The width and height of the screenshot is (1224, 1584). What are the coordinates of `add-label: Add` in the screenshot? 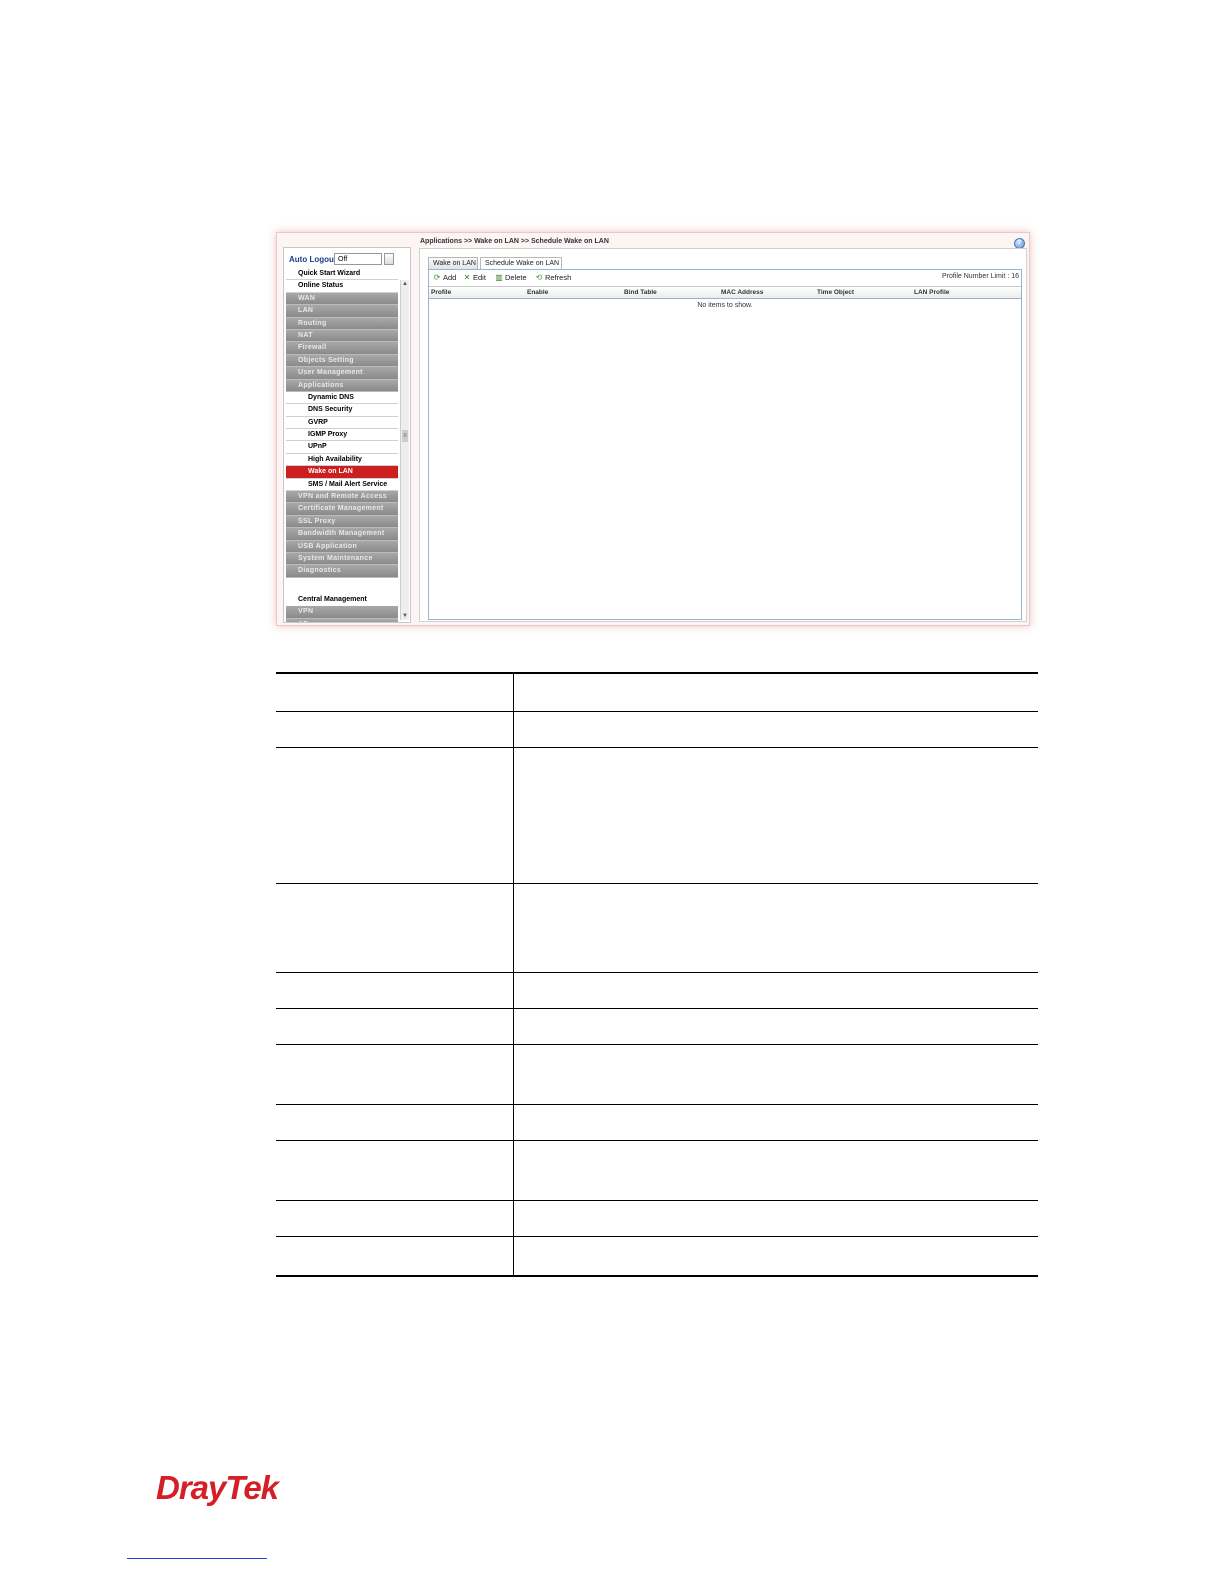 It's located at (450, 277).